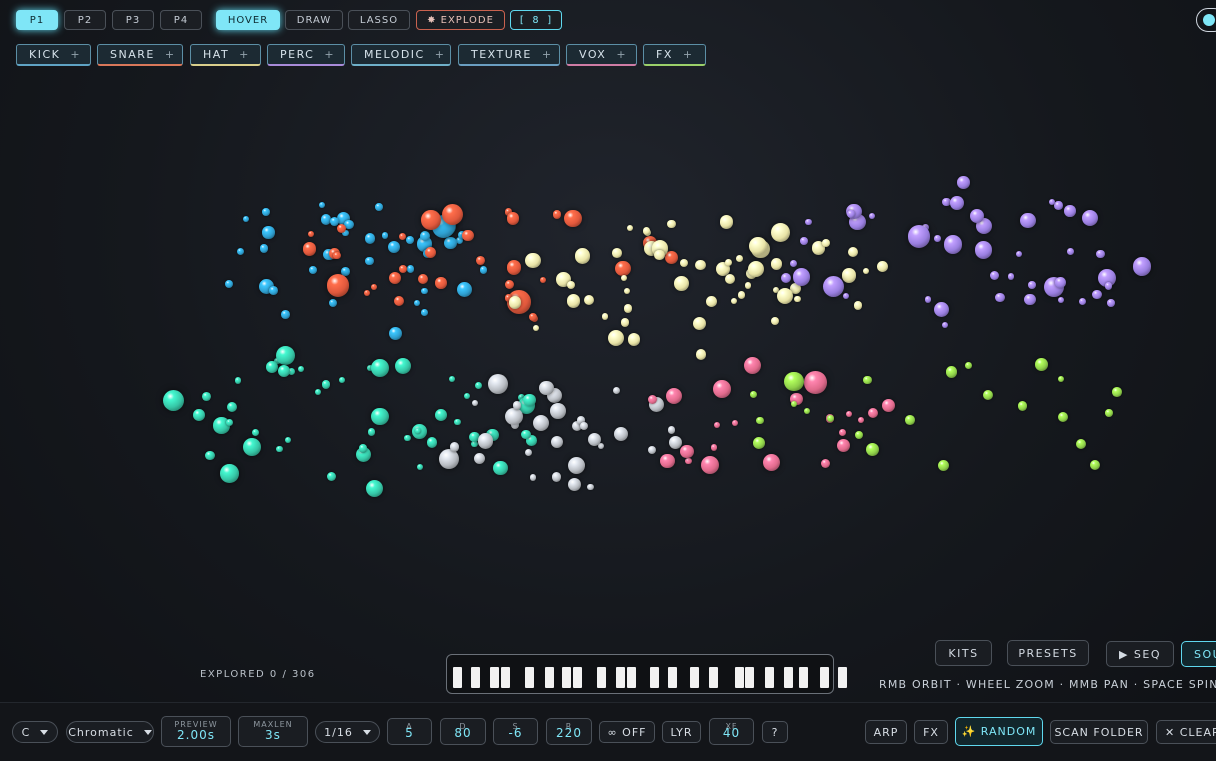  Describe the element at coordinates (347, 732) in the screenshot. I see `division-select: 1/16` at that location.